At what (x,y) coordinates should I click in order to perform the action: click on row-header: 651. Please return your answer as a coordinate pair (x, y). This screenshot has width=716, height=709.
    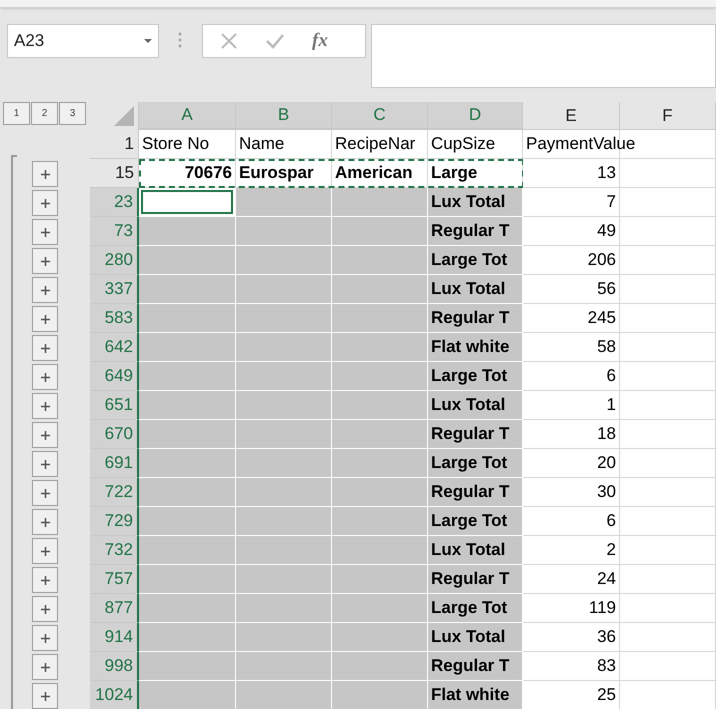
    Looking at the image, I should click on (114, 405).